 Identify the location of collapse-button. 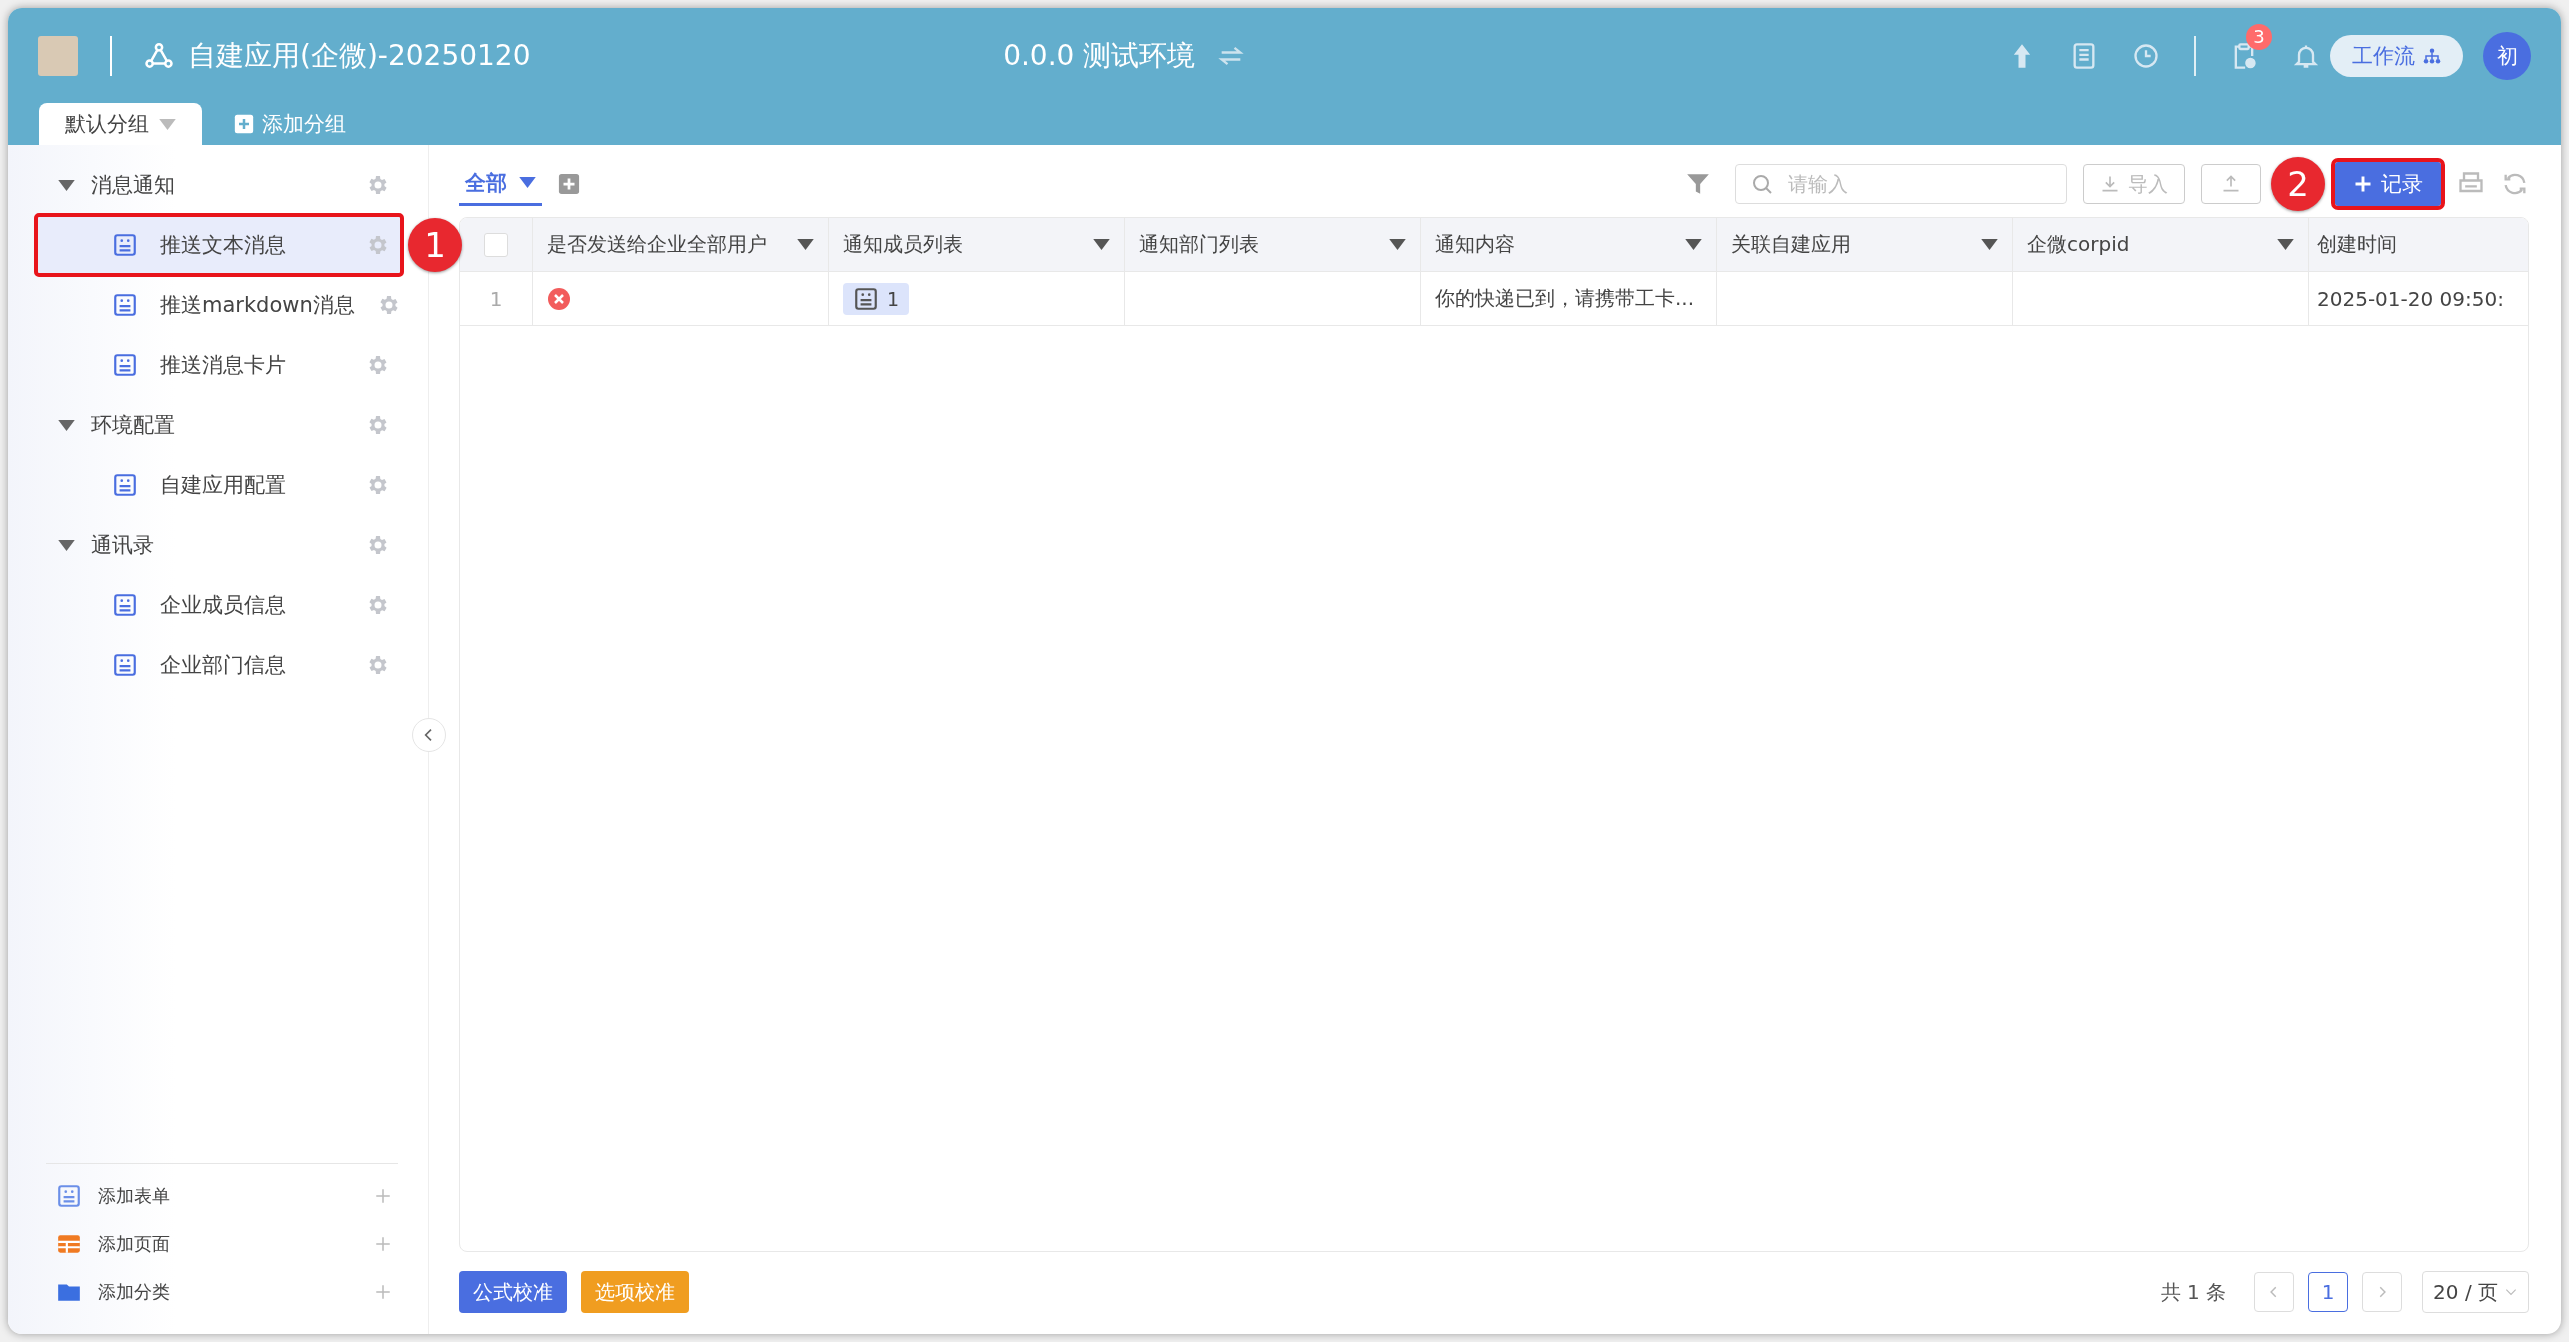
(429, 735).